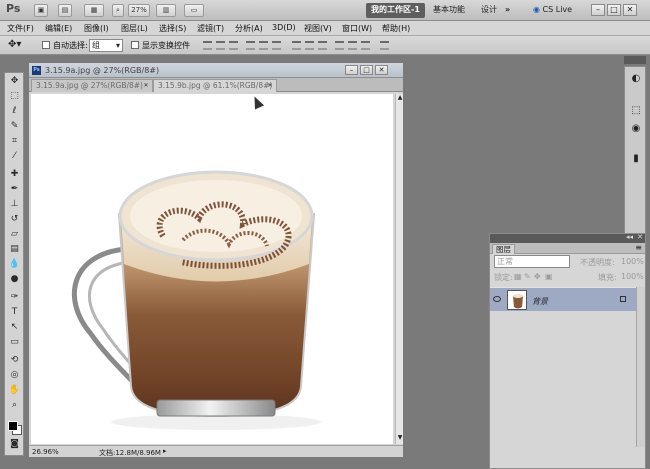 The width and height of the screenshot is (650, 469). Describe the element at coordinates (14, 174) in the screenshot. I see `spot-healing-tool-icon: ✚` at that location.